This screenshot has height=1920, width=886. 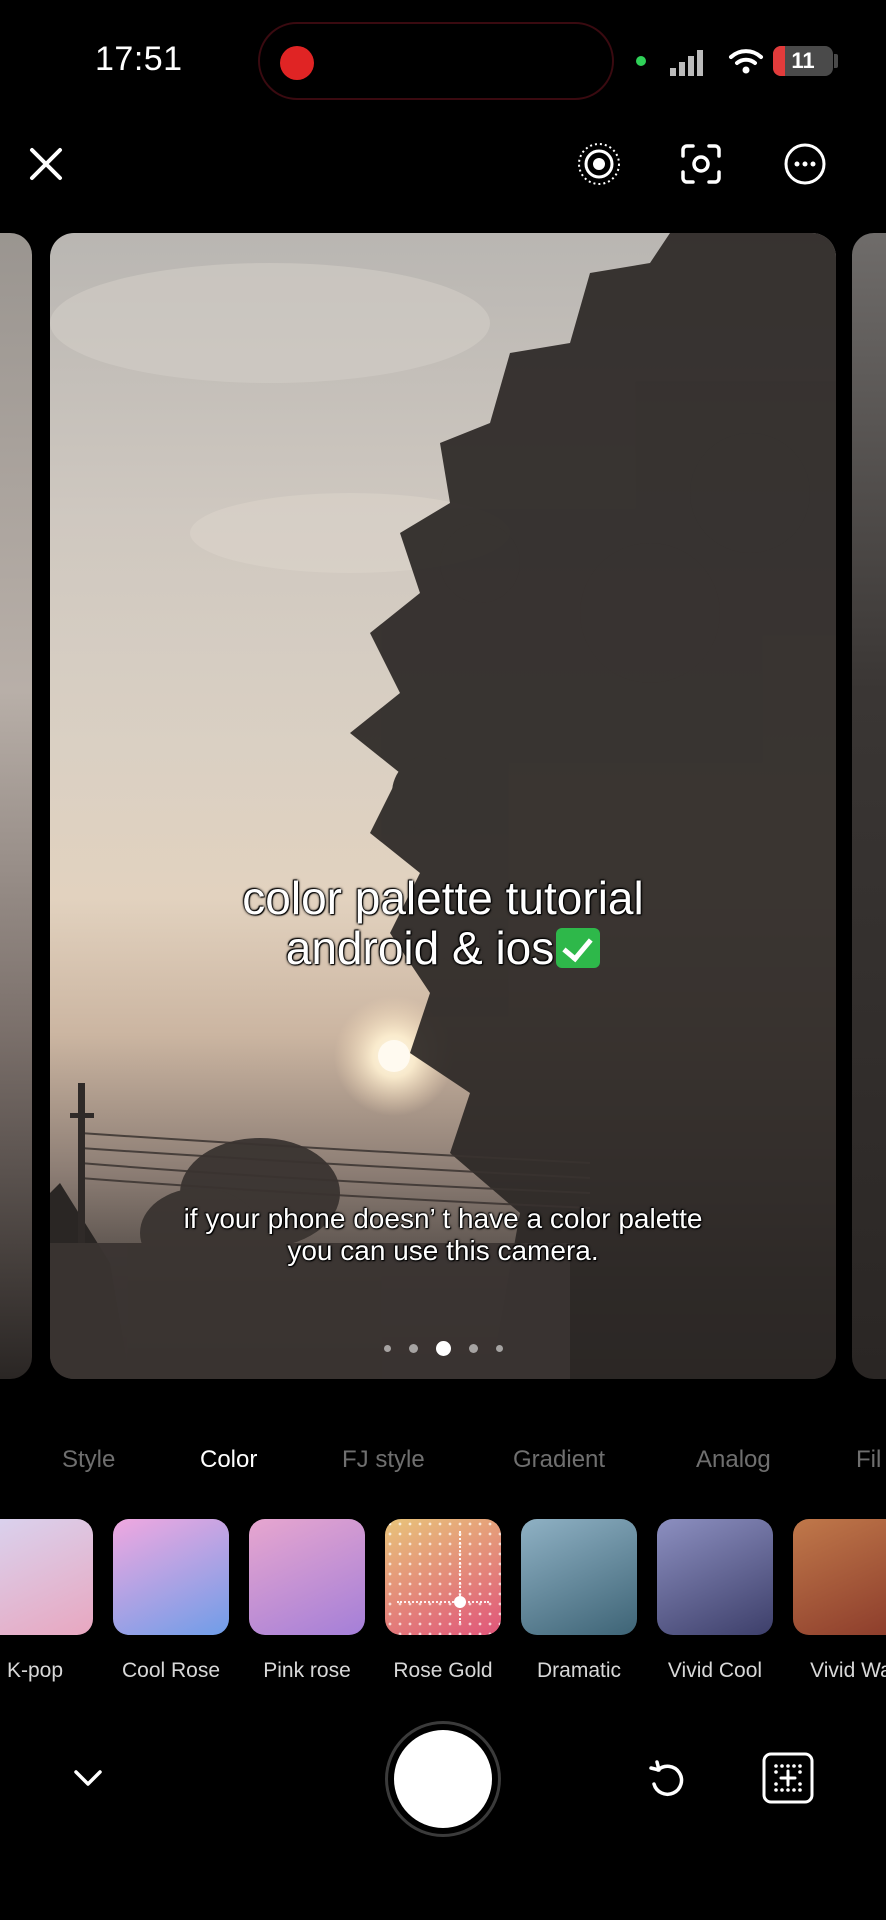 I want to click on filter-k-pop: K-pop, so click(x=46, y=1601).